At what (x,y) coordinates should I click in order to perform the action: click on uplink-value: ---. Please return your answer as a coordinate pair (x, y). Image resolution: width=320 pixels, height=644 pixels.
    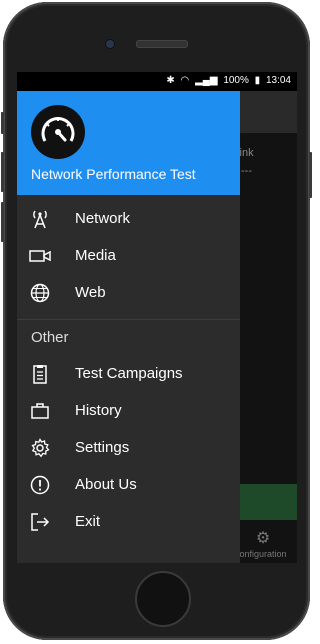
    Looking at the image, I should click on (246, 171).